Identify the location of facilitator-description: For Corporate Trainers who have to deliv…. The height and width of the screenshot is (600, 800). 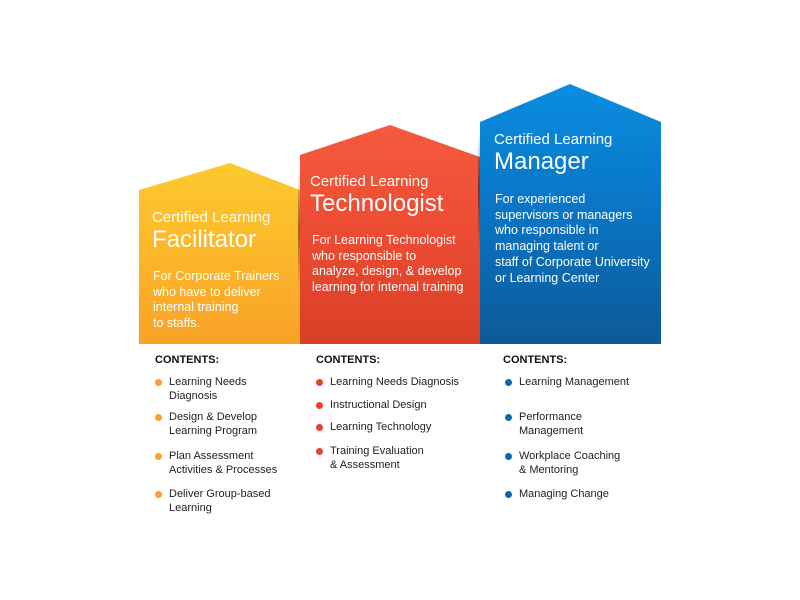
(216, 300).